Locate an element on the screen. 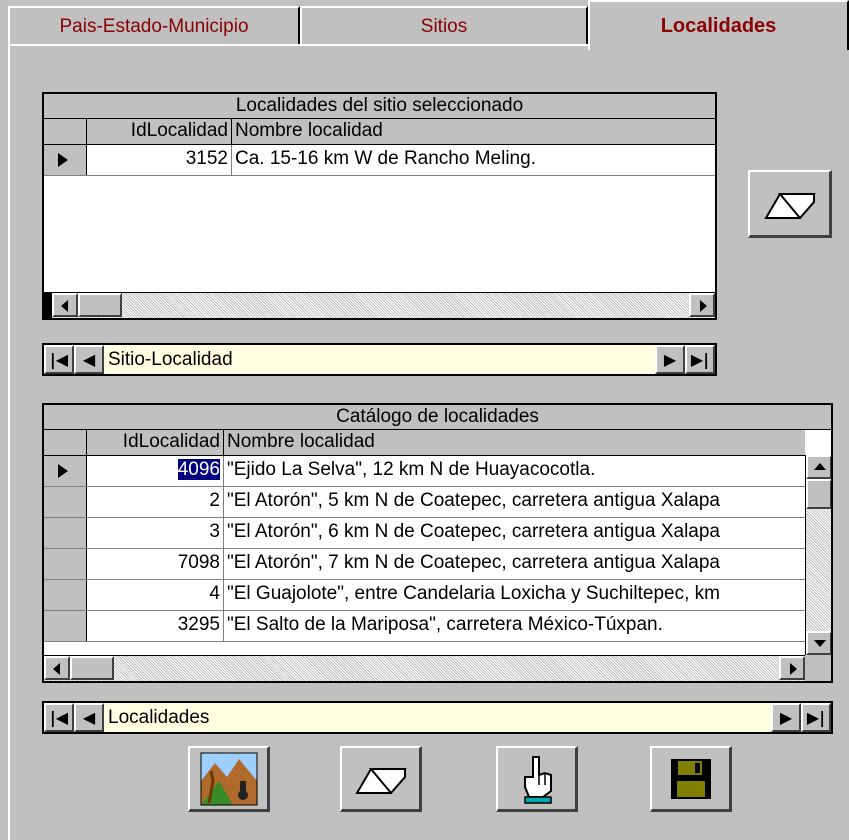 This screenshot has height=840, width=849. grid-title: Catálogo de localidades is located at coordinates (437, 417).